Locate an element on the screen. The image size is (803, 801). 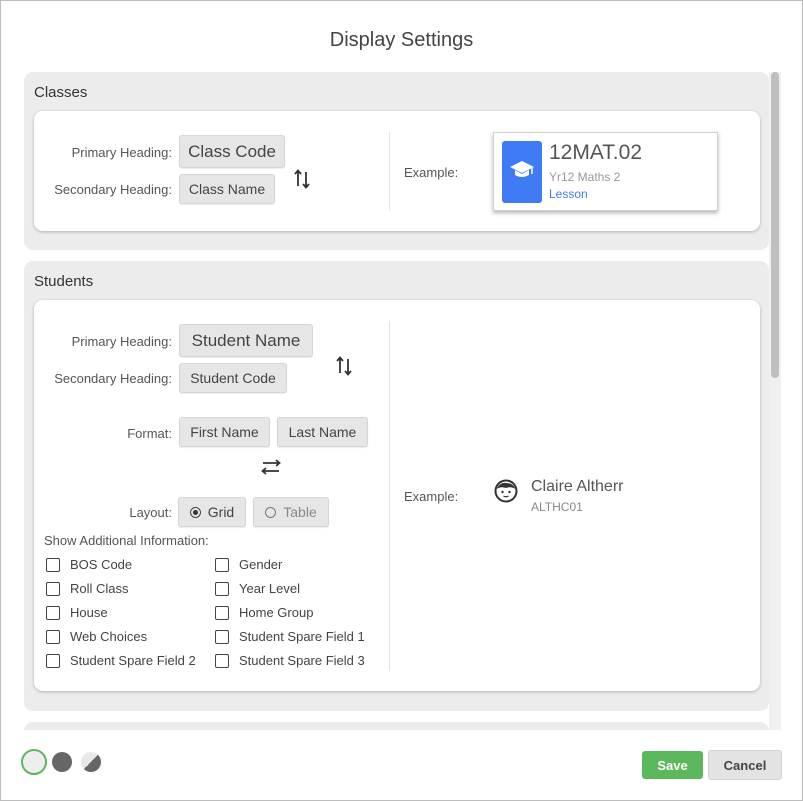
dialog-title: Display Settings is located at coordinates (401, 40).